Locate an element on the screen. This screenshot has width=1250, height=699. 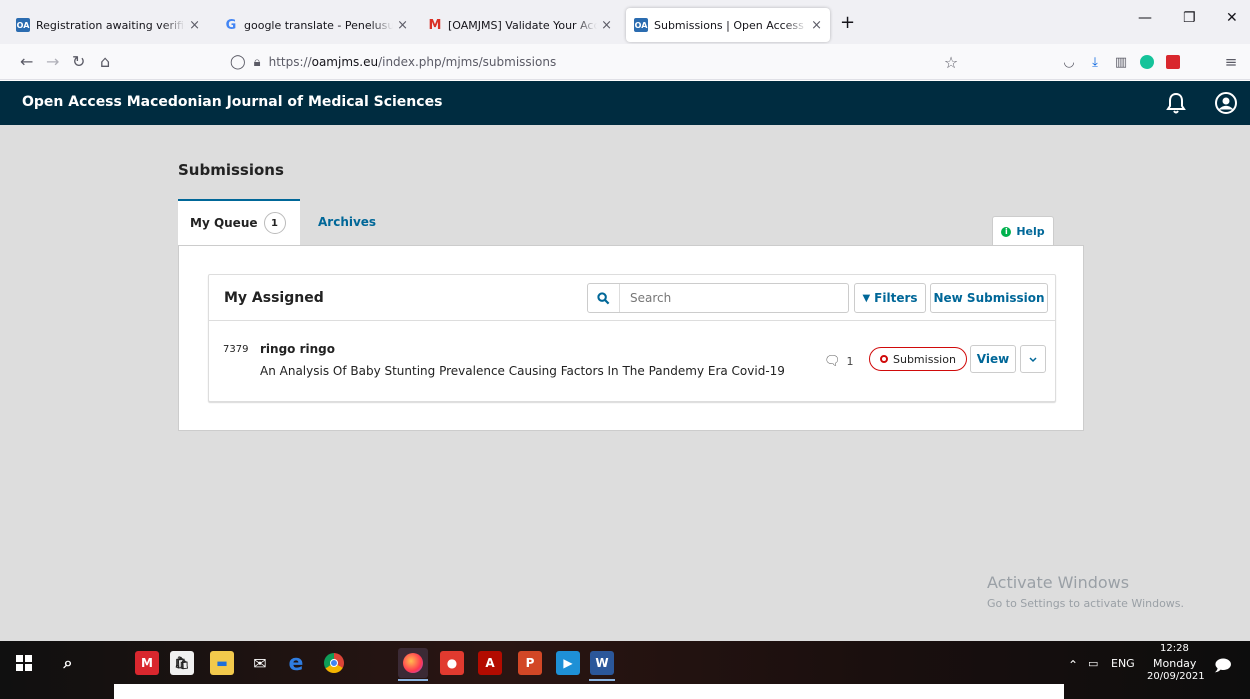
page-title: Submissions is located at coordinates (231, 170).